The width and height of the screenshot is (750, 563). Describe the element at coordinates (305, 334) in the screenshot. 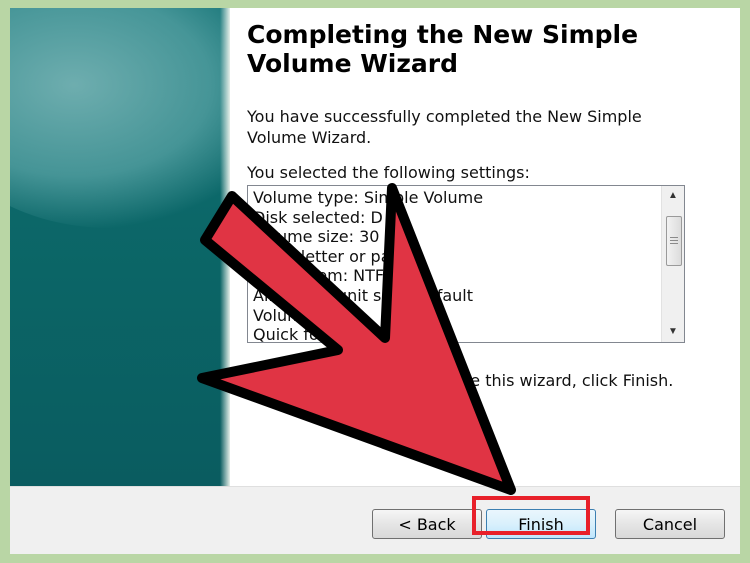

I see `settings-item: Quick format` at that location.